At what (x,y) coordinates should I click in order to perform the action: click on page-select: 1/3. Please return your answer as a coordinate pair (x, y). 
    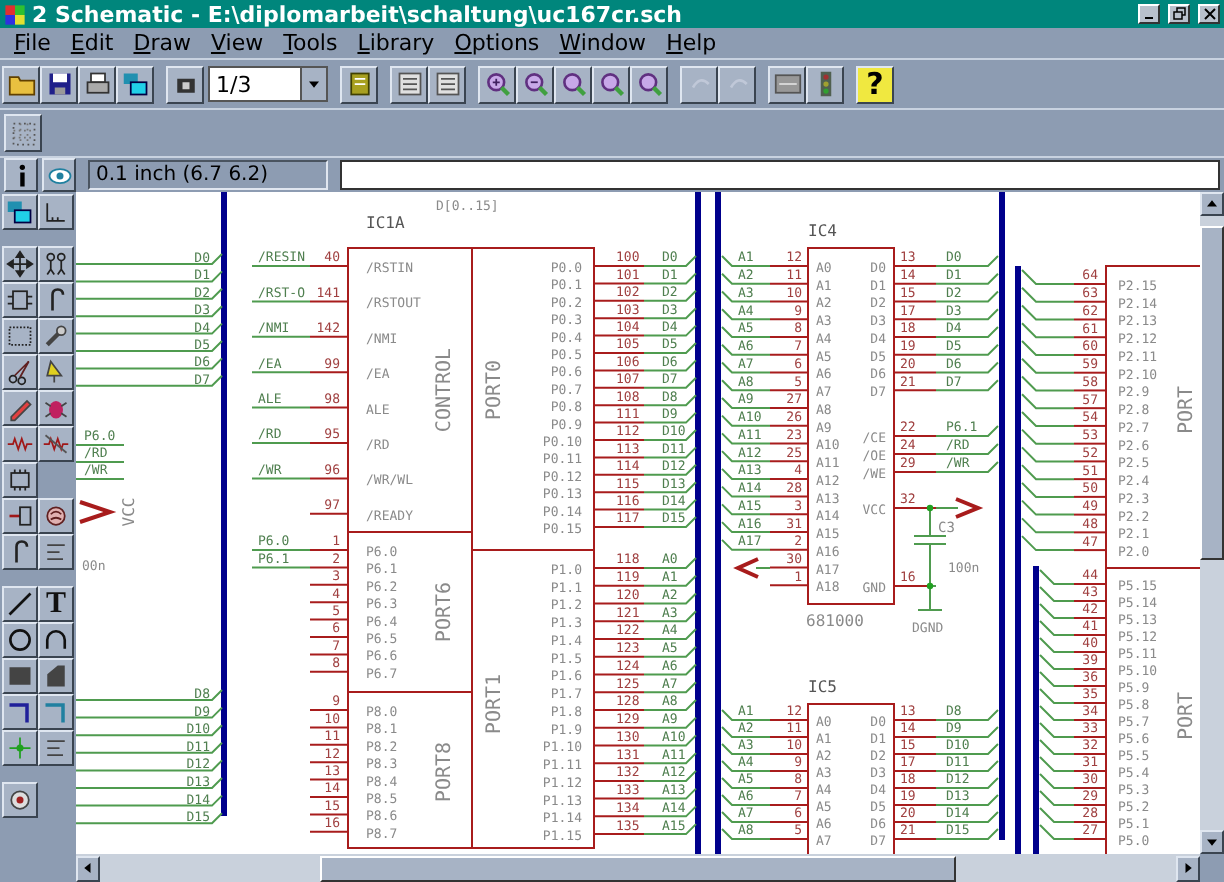
    Looking at the image, I should click on (268, 84).